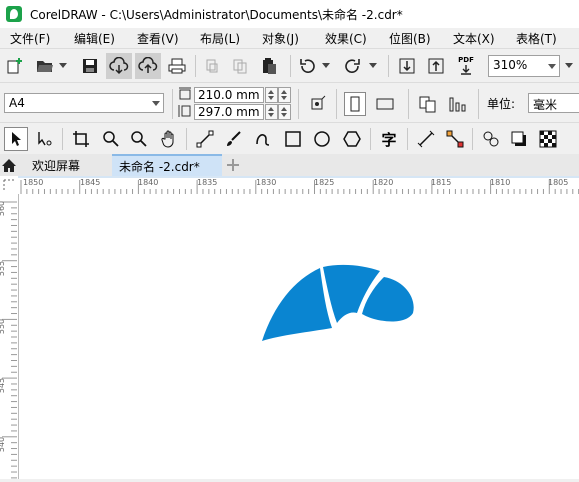  Describe the element at coordinates (9, 336) in the screenshot. I see `vertical-ruler: 560 555 550 545 540` at that location.